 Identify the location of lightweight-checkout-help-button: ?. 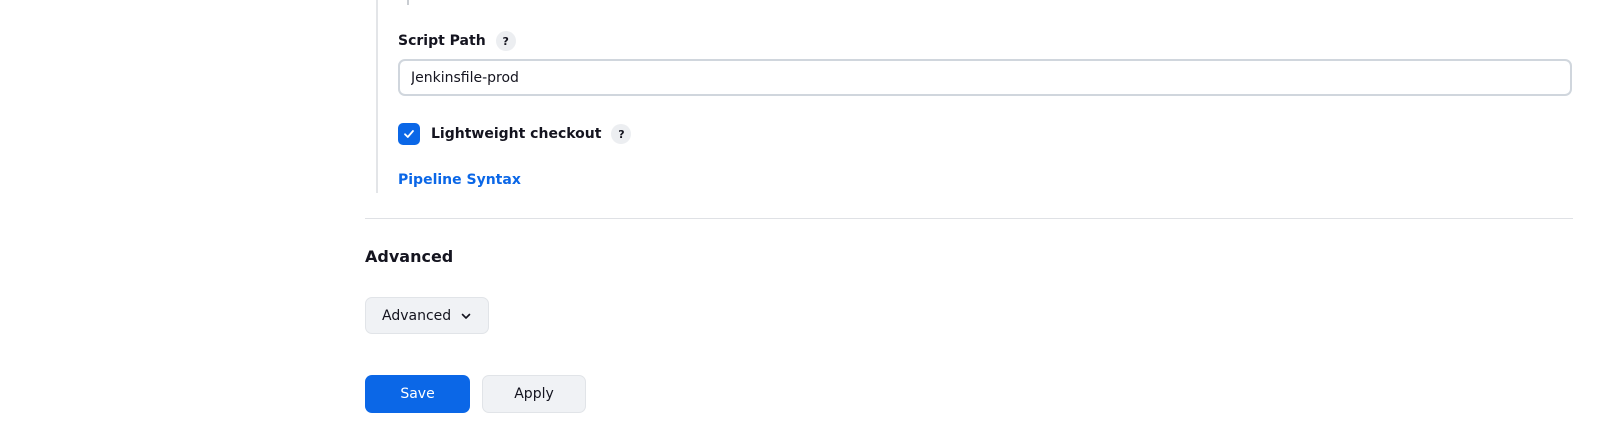
(621, 134).